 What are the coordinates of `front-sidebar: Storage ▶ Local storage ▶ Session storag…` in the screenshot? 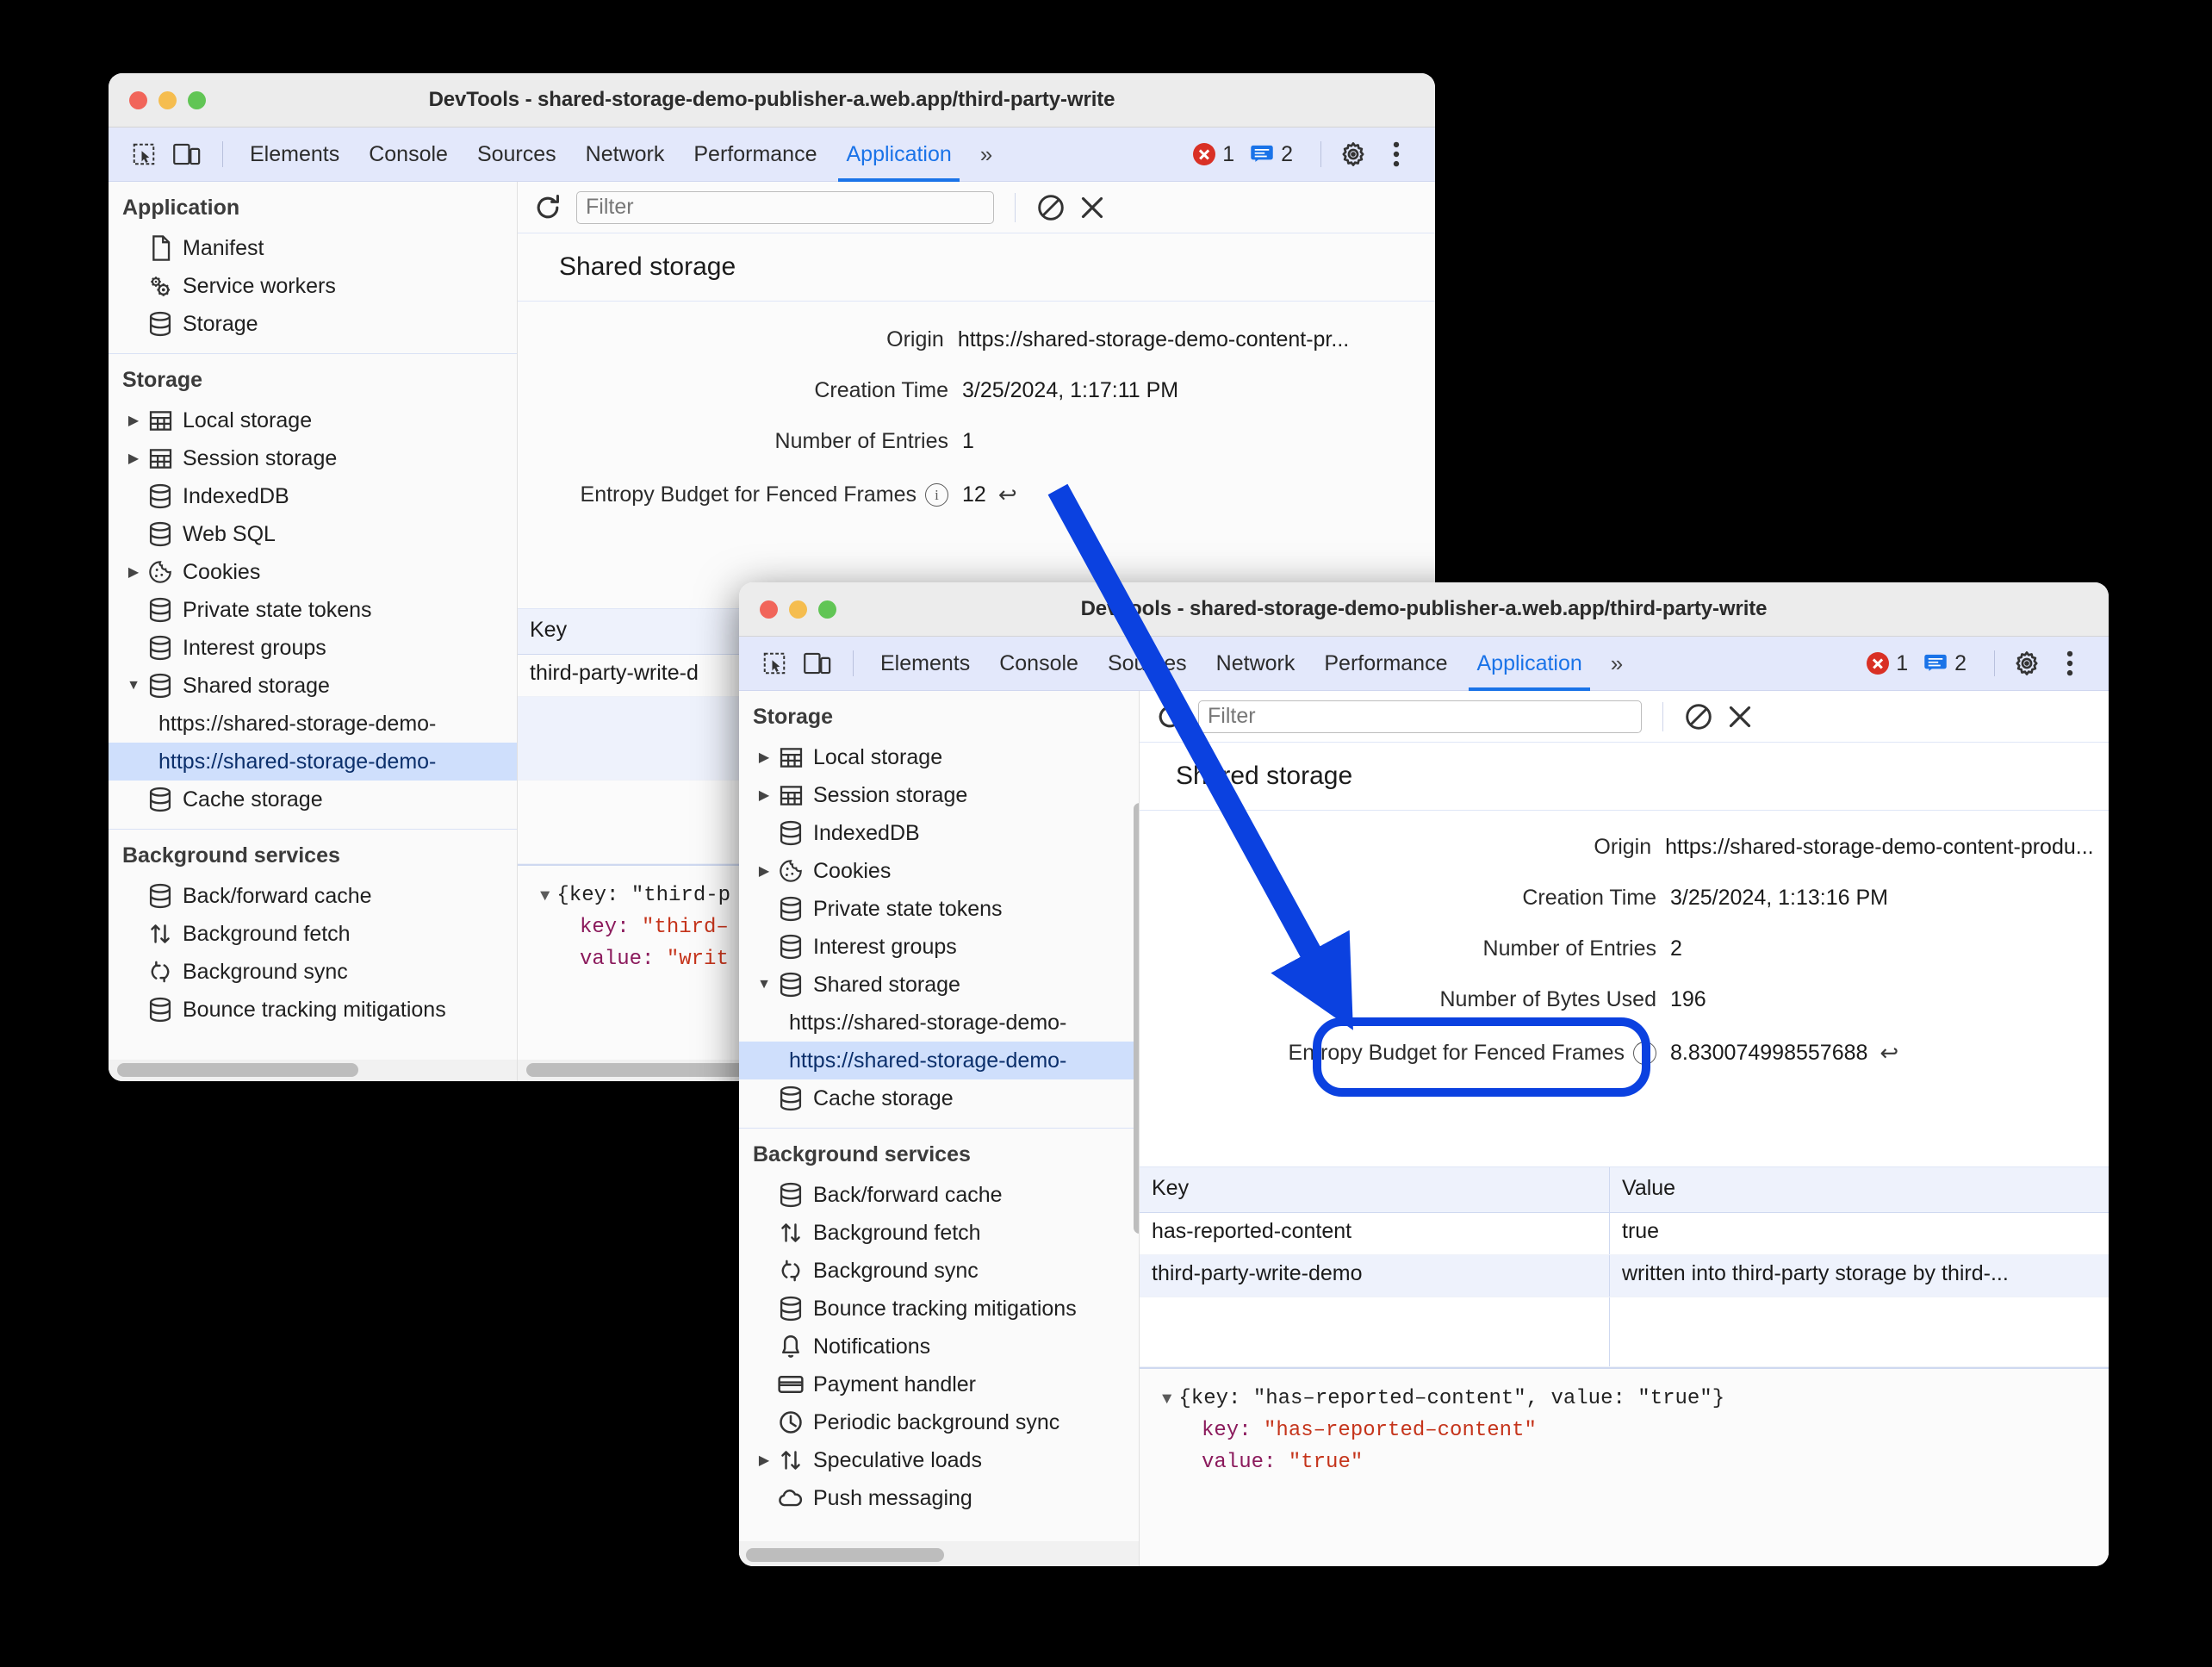 It's located at (939, 1128).